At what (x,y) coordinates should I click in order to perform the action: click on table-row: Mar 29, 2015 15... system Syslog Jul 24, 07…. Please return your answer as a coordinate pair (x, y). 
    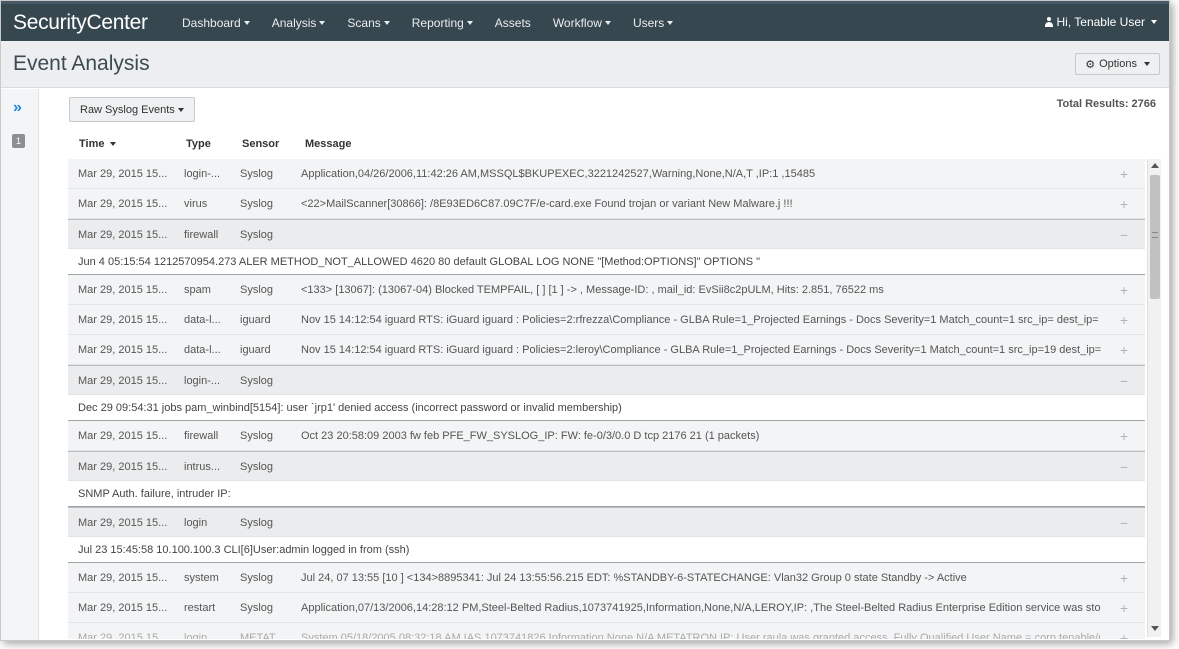
    Looking at the image, I should click on (606, 578).